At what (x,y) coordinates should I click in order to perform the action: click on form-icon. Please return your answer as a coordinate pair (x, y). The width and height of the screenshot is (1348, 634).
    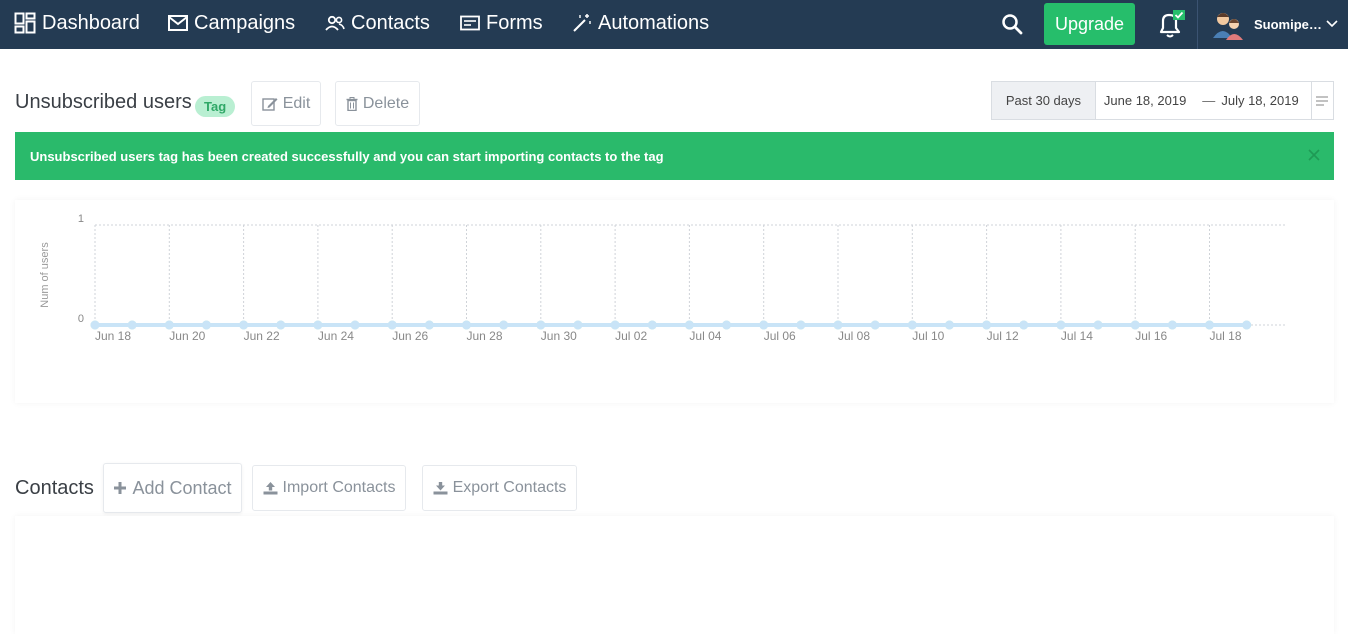
    Looking at the image, I should click on (470, 23).